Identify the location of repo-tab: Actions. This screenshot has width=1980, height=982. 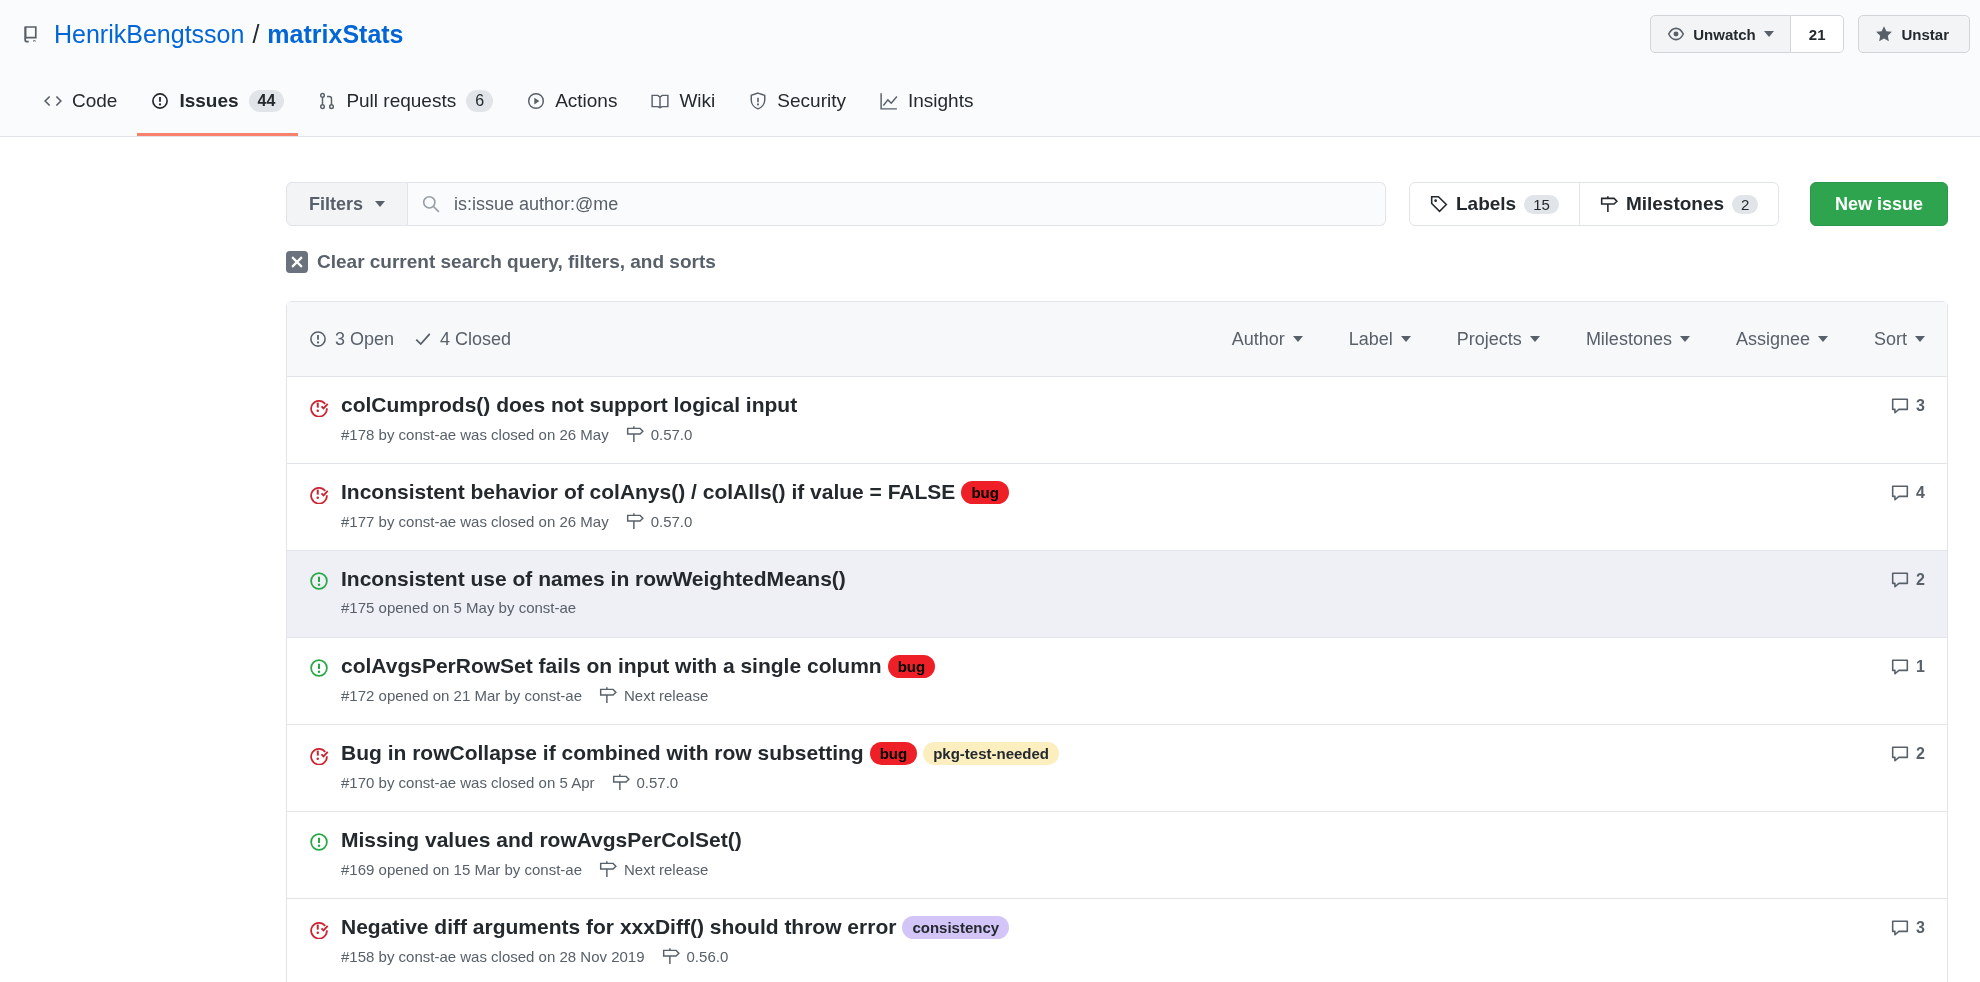
(572, 102).